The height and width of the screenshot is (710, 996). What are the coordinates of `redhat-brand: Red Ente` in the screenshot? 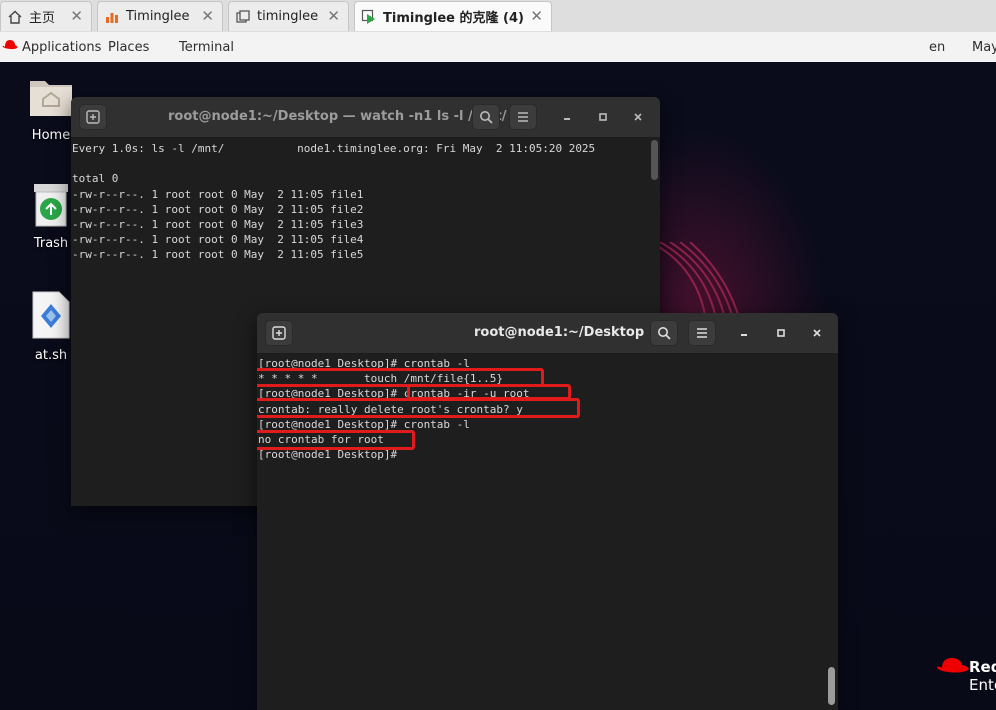 It's located at (966, 678).